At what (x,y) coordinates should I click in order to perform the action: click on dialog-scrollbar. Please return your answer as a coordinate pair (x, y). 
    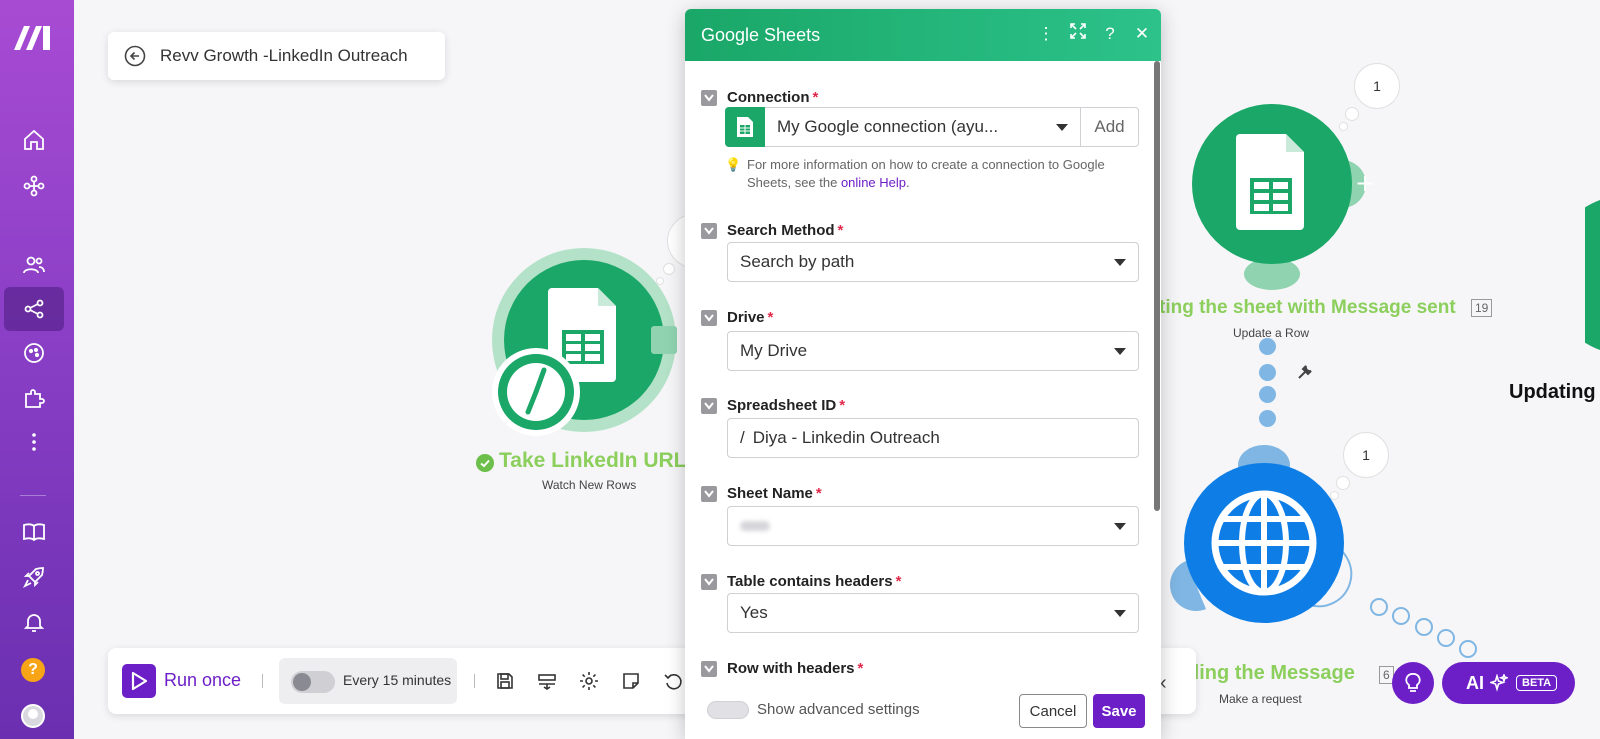
    Looking at the image, I should click on (1157, 286).